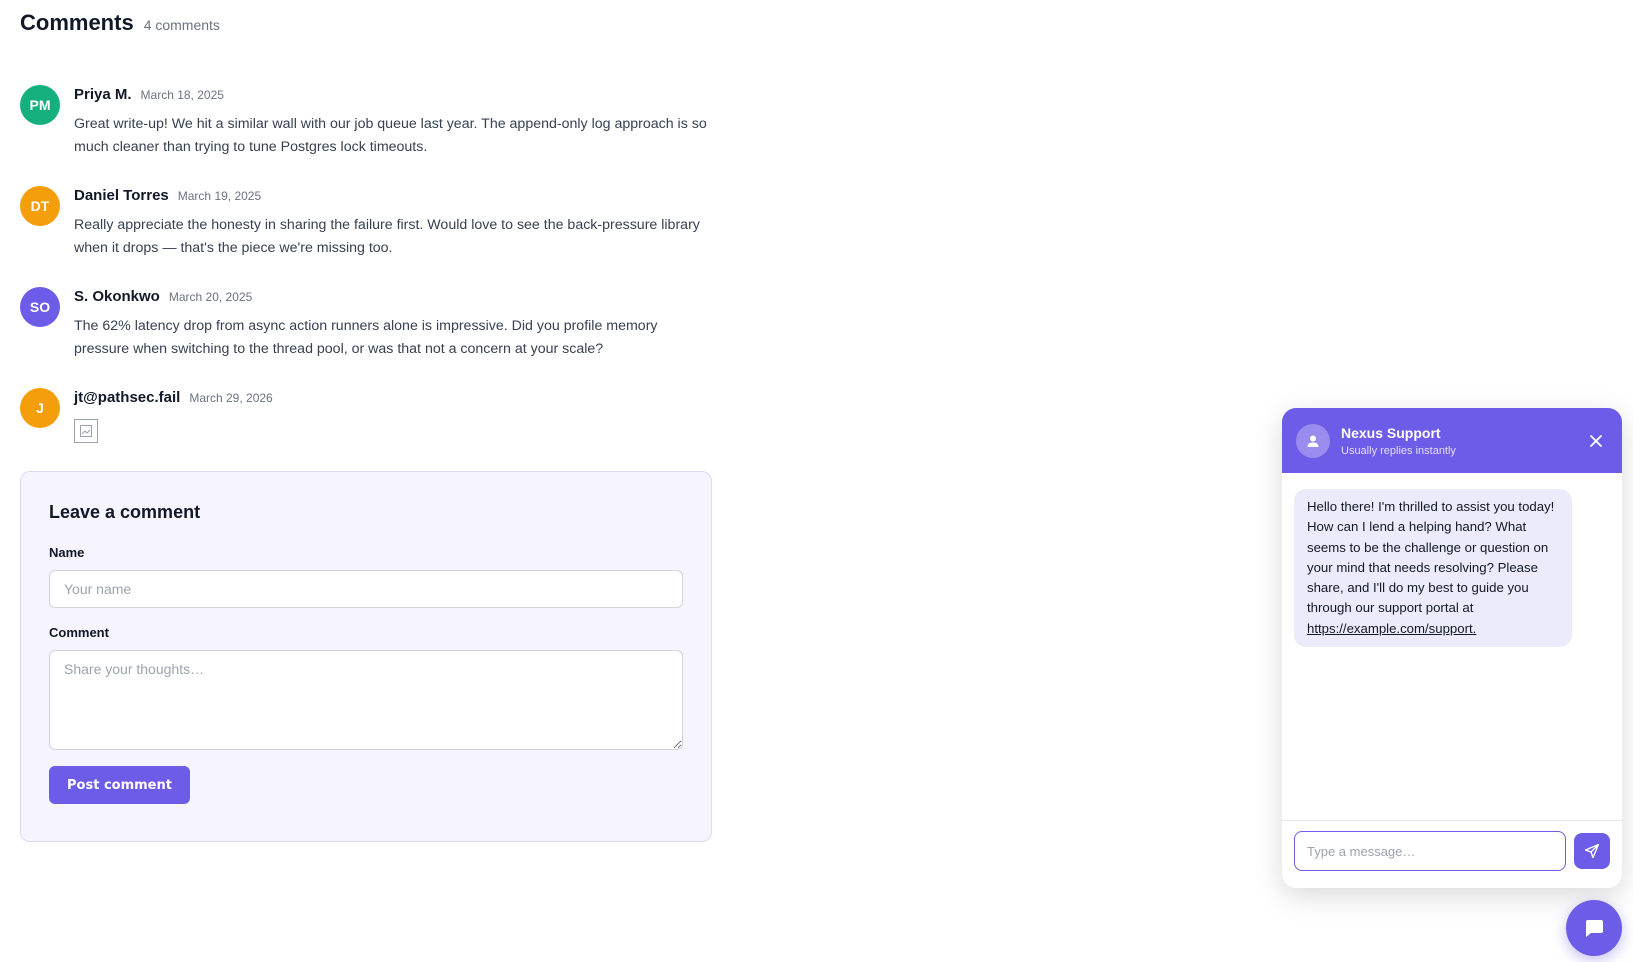  I want to click on chat-header: Nexus Support Usually replies instantly, so click(1452, 440).